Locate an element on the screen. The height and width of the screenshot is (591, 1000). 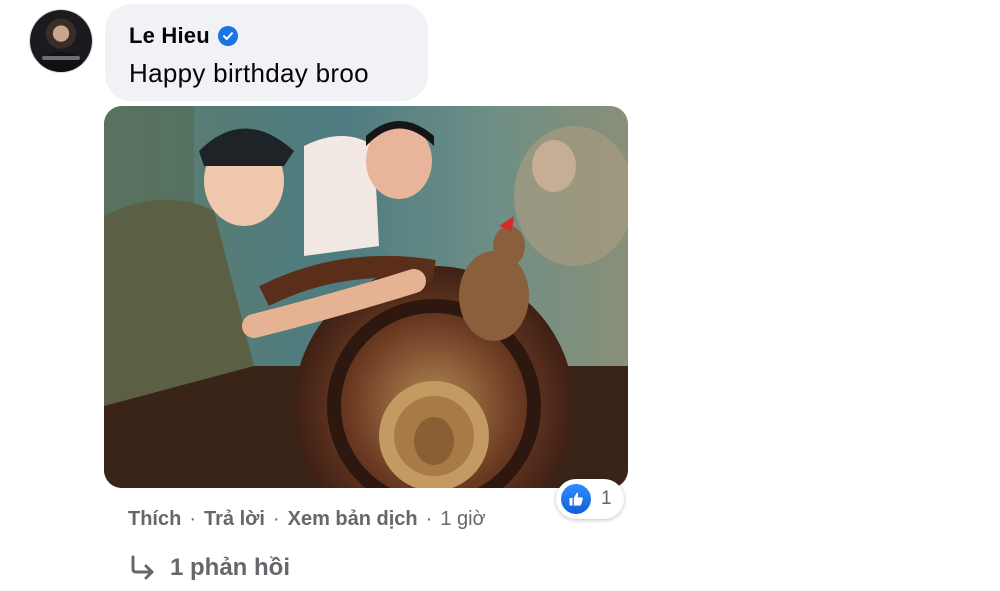
avatar-caption-mark is located at coordinates (61, 58).